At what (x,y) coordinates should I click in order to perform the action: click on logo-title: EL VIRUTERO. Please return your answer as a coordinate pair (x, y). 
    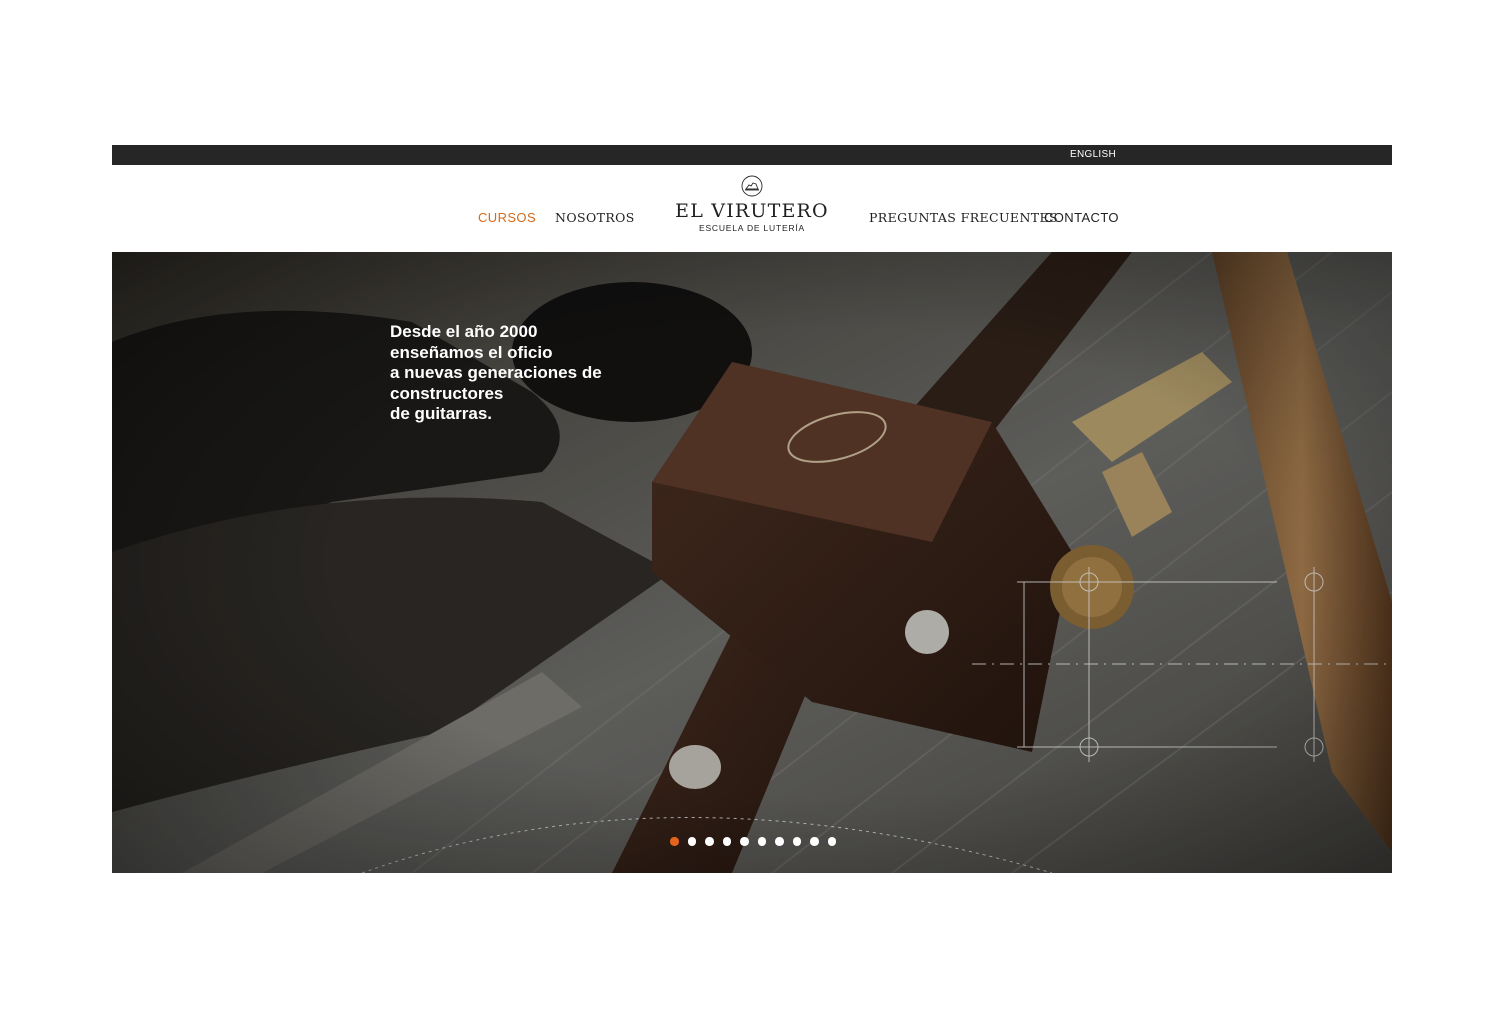
    Looking at the image, I should click on (752, 211).